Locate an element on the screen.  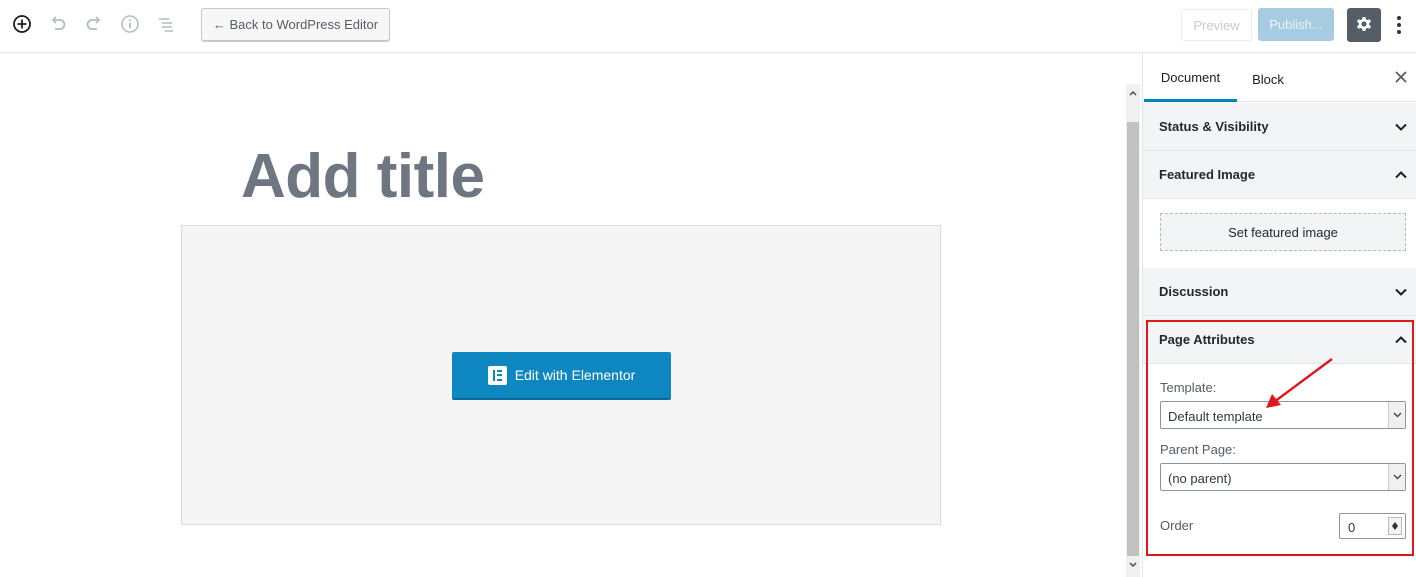
annotation-arrow-icon is located at coordinates (1299, 383).